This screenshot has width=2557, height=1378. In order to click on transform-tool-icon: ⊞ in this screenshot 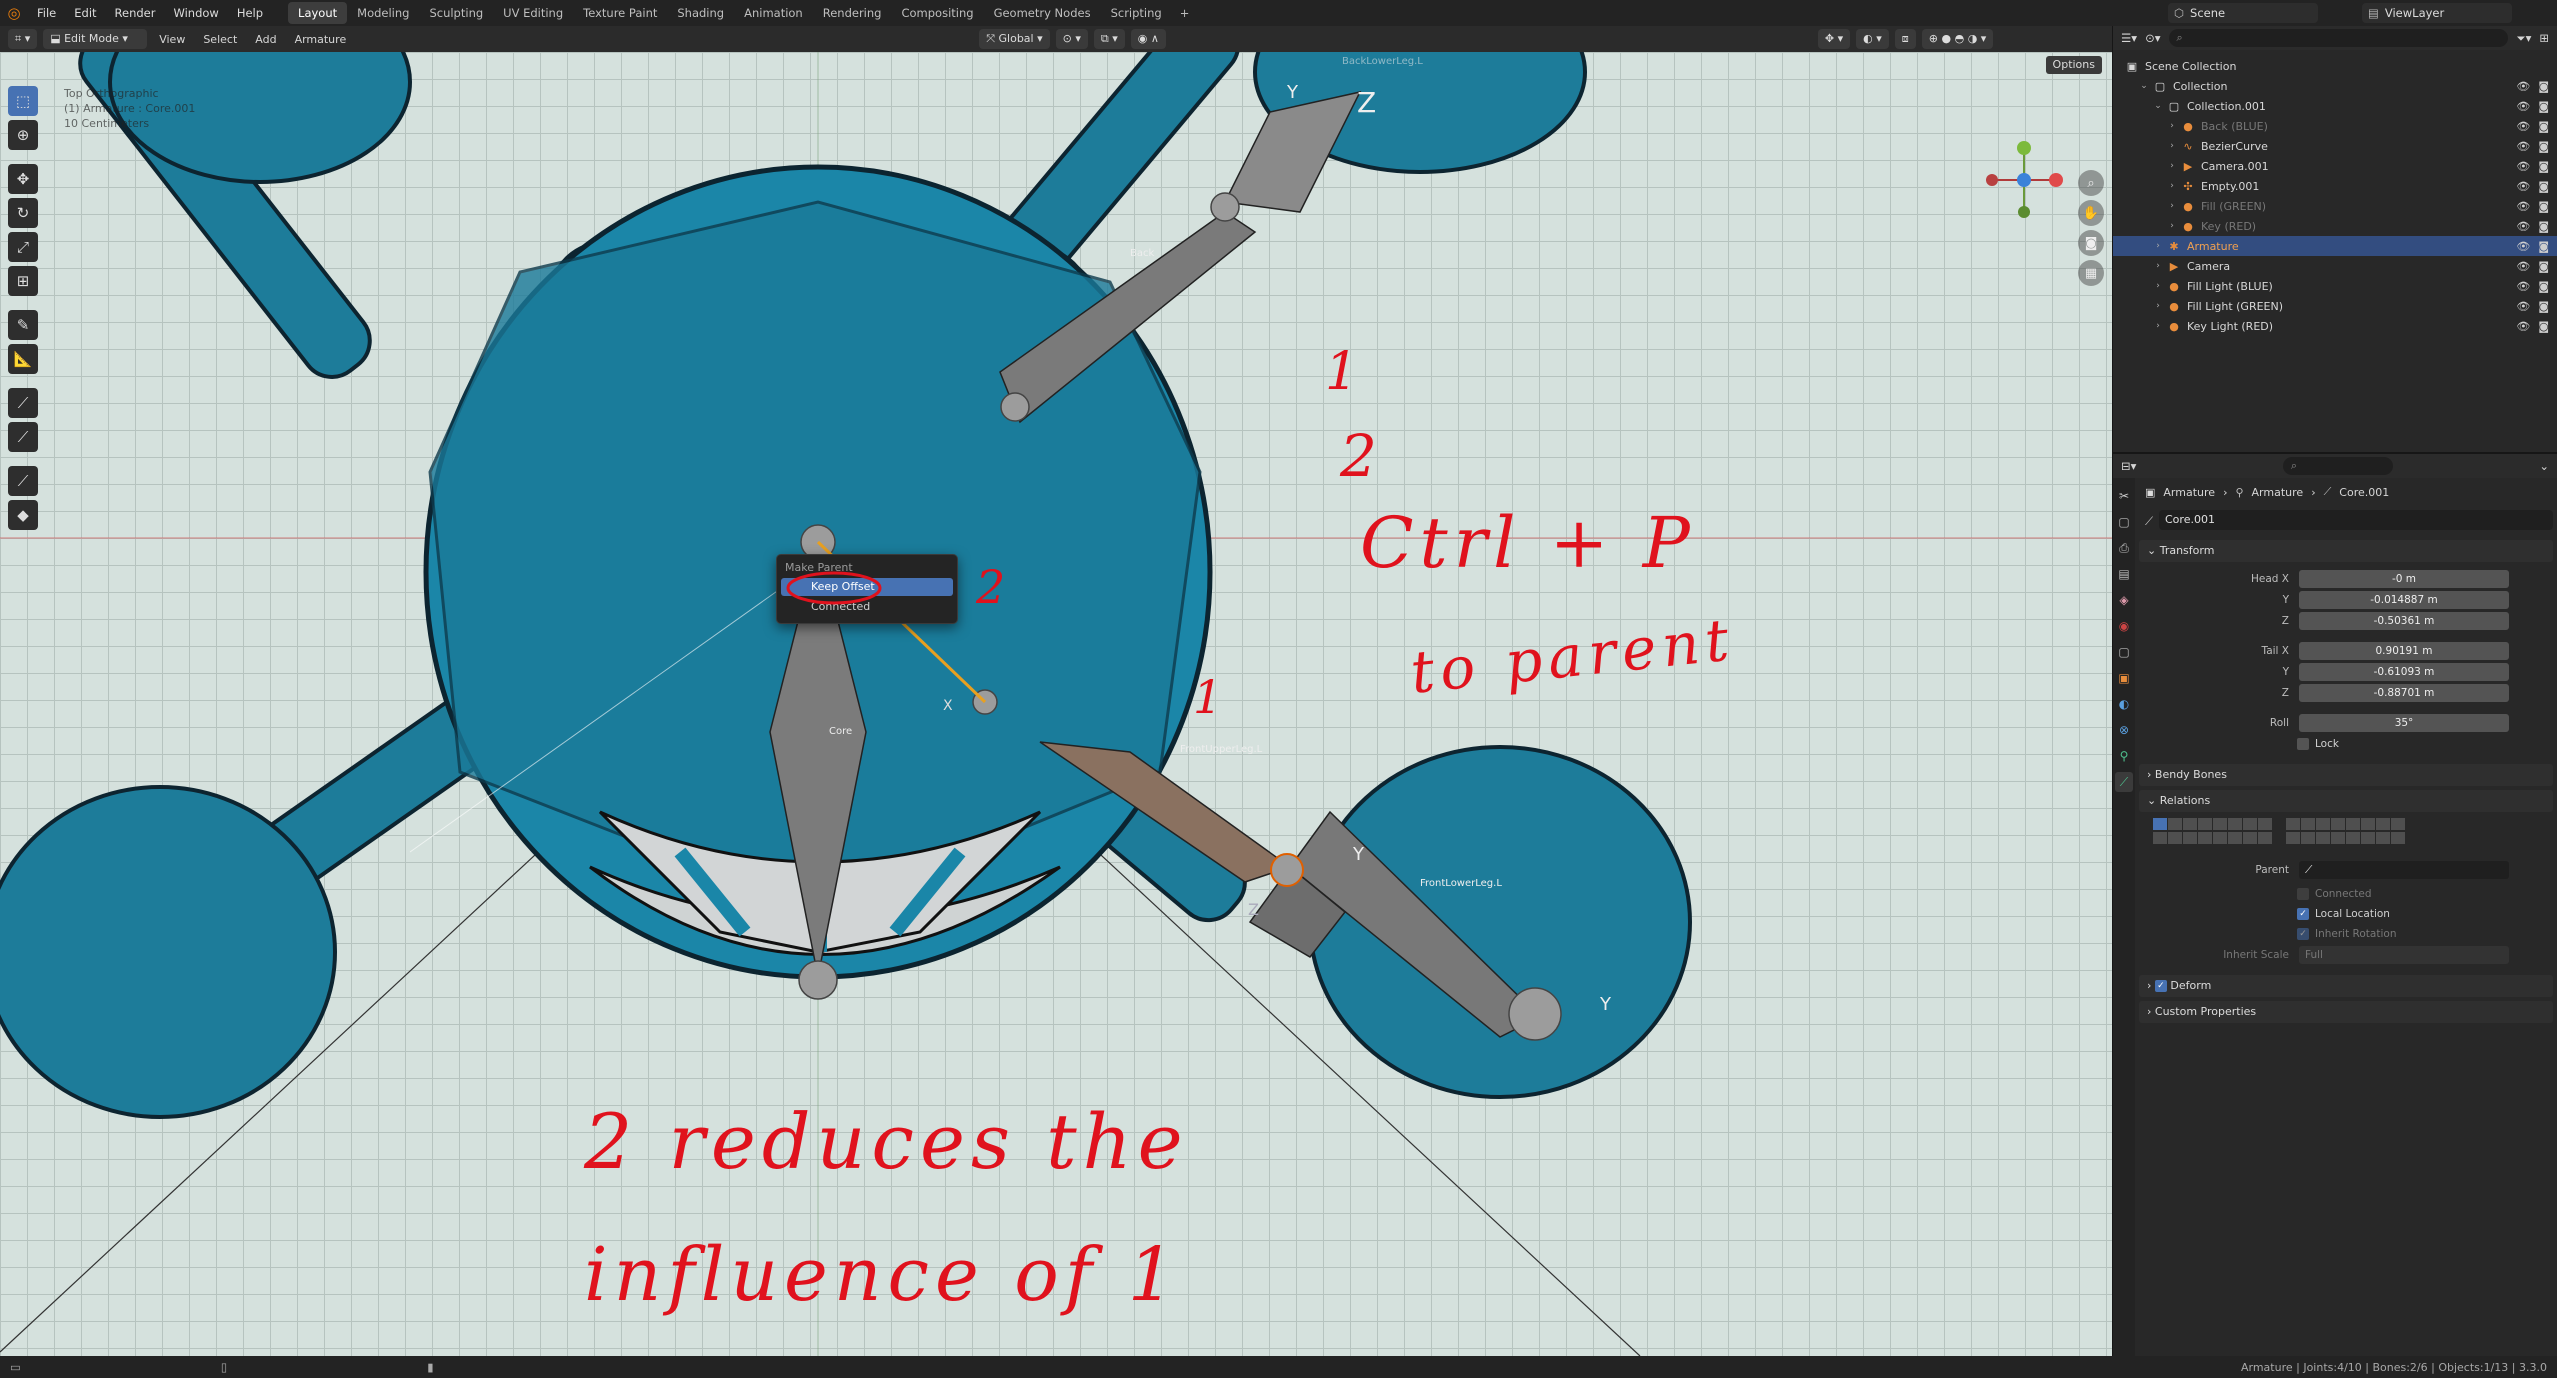, I will do `click(23, 281)`.